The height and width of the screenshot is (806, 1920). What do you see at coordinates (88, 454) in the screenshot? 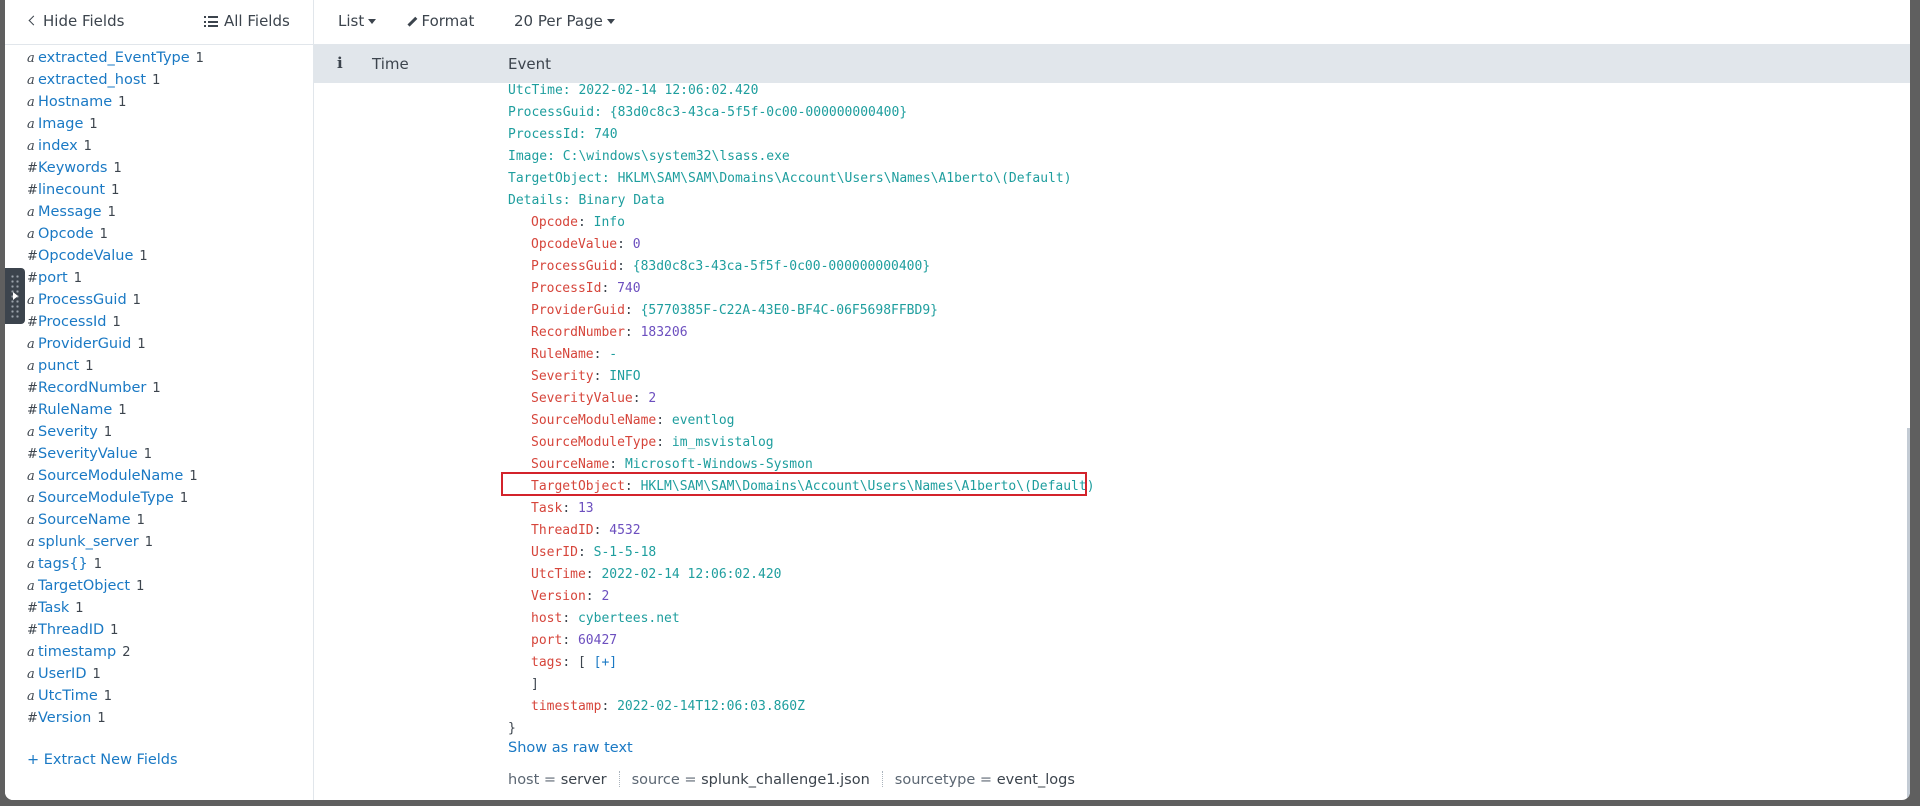
I see `field-name: SeverityValue` at bounding box center [88, 454].